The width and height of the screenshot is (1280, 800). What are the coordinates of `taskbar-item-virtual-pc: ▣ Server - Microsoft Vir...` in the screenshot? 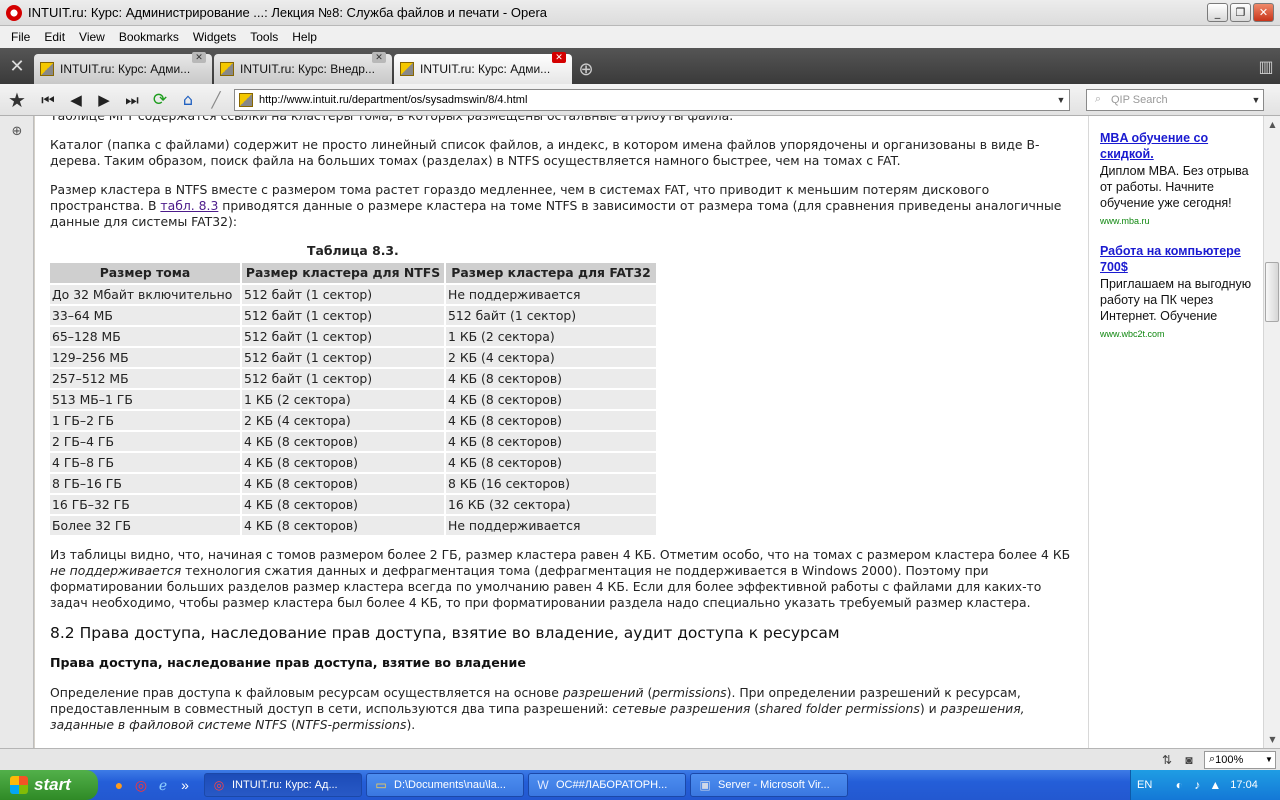 It's located at (769, 785).